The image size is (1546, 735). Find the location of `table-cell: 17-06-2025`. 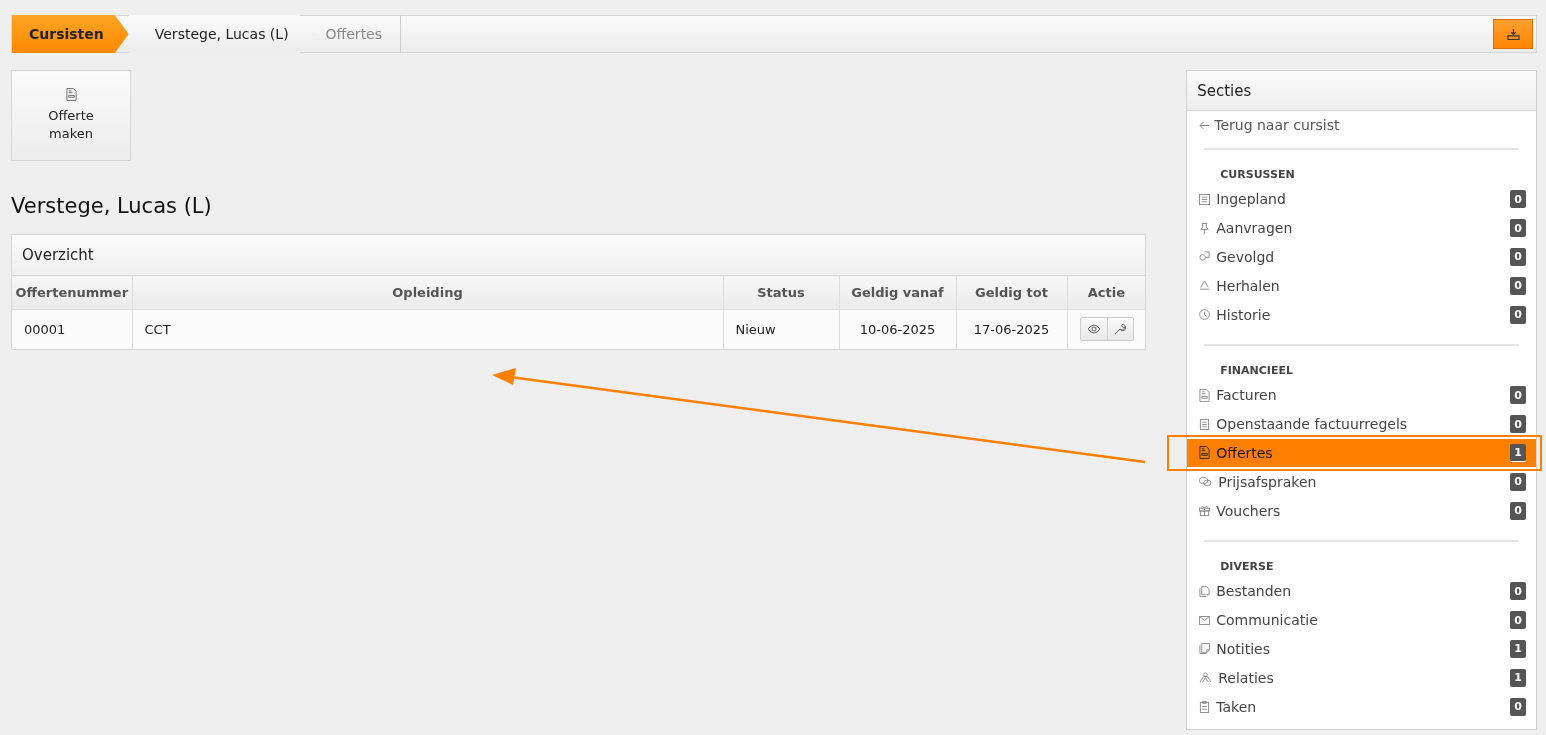

table-cell: 17-06-2025 is located at coordinates (1011, 329).